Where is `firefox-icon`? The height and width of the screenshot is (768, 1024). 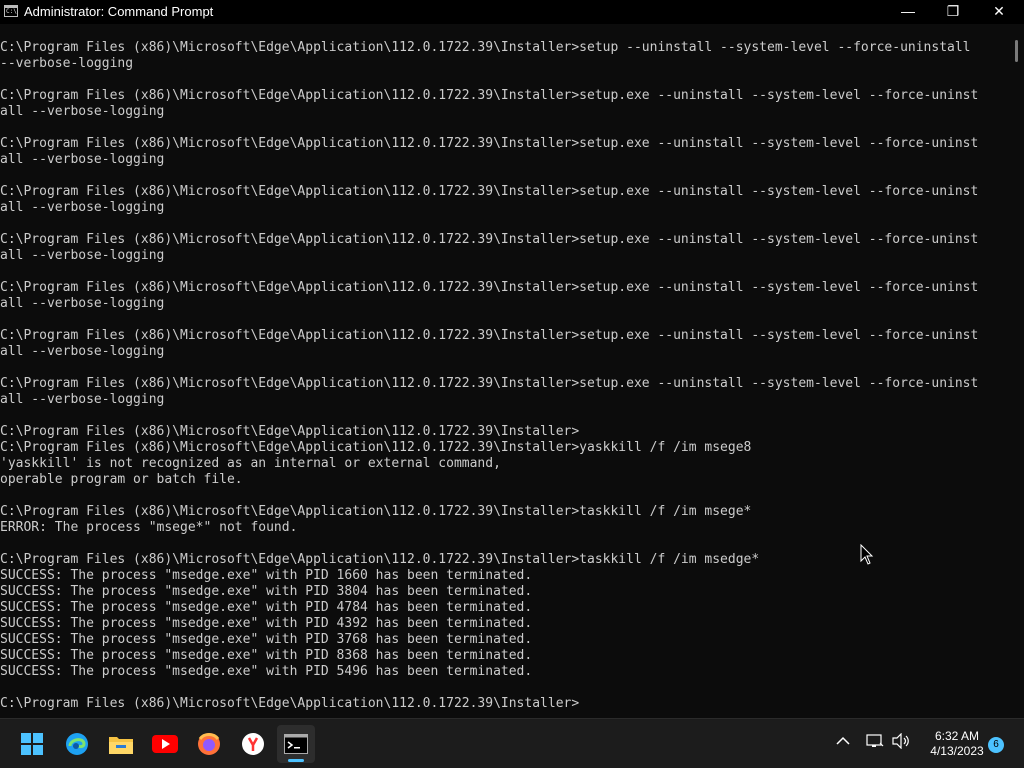
firefox-icon is located at coordinates (209, 744).